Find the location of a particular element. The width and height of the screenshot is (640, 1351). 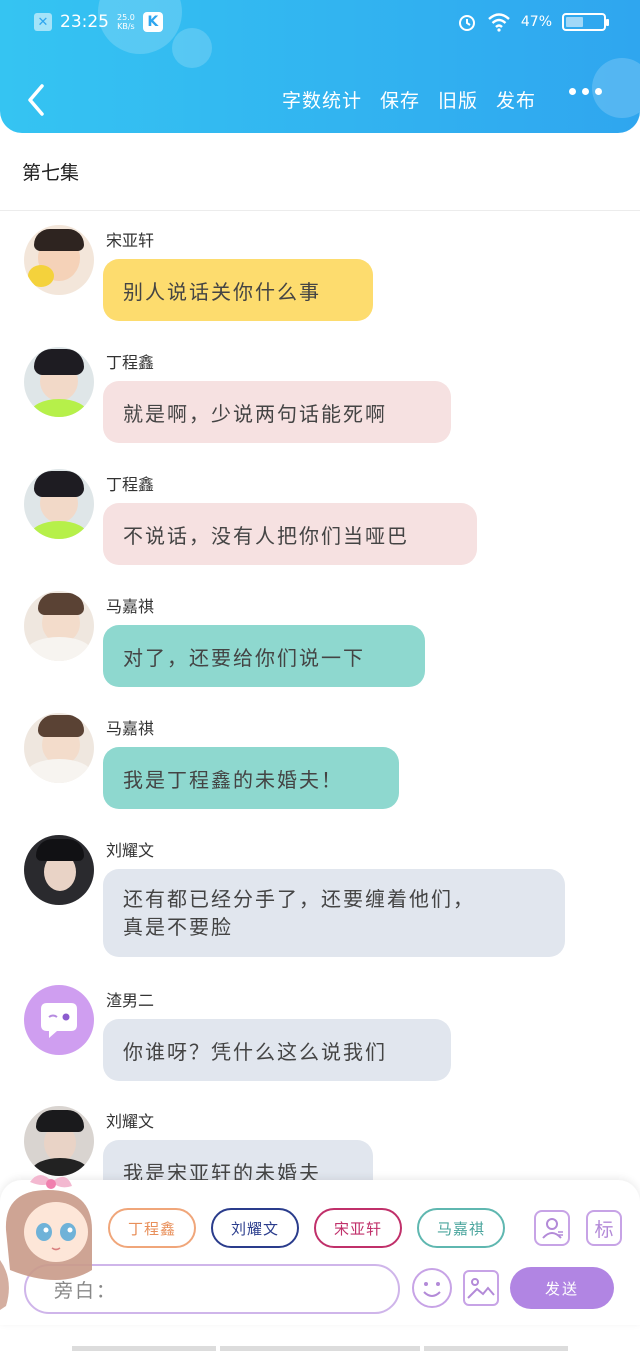

word-count-button: 字数统计 is located at coordinates (322, 99).